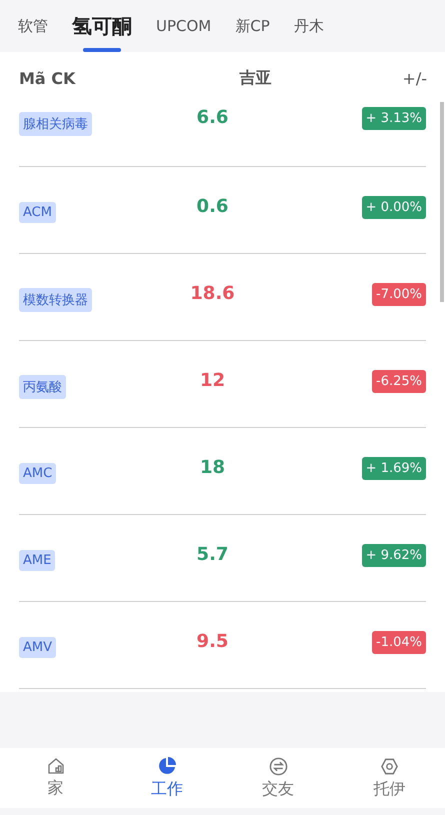 This screenshot has width=445, height=815. What do you see at coordinates (309, 26) in the screenshot?
I see `tab: 丹木` at bounding box center [309, 26].